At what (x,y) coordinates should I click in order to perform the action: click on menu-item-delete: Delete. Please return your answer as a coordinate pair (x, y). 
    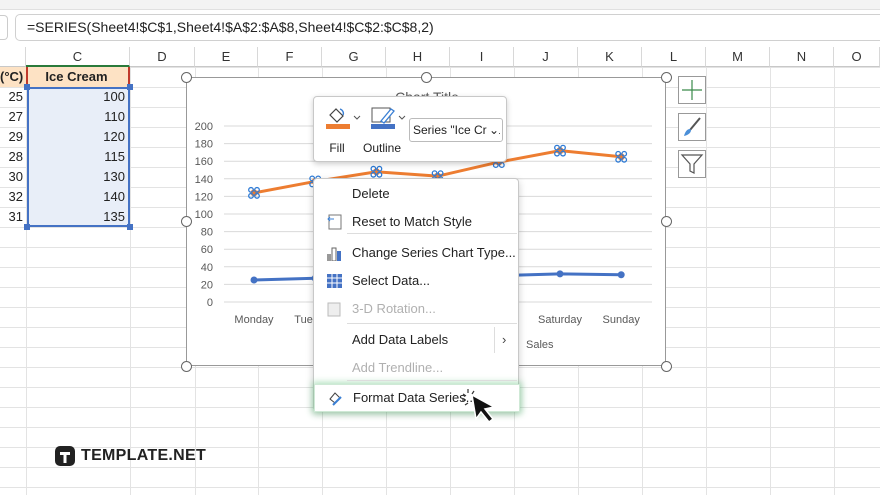
    Looking at the image, I should click on (417, 194).